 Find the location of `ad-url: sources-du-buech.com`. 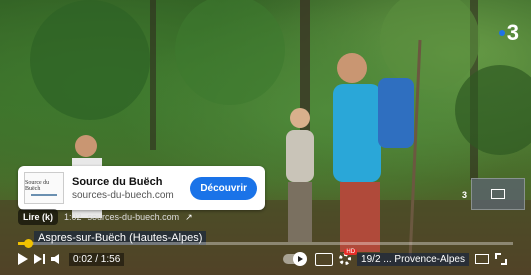

ad-url: sources-du-buech.com is located at coordinates (123, 195).